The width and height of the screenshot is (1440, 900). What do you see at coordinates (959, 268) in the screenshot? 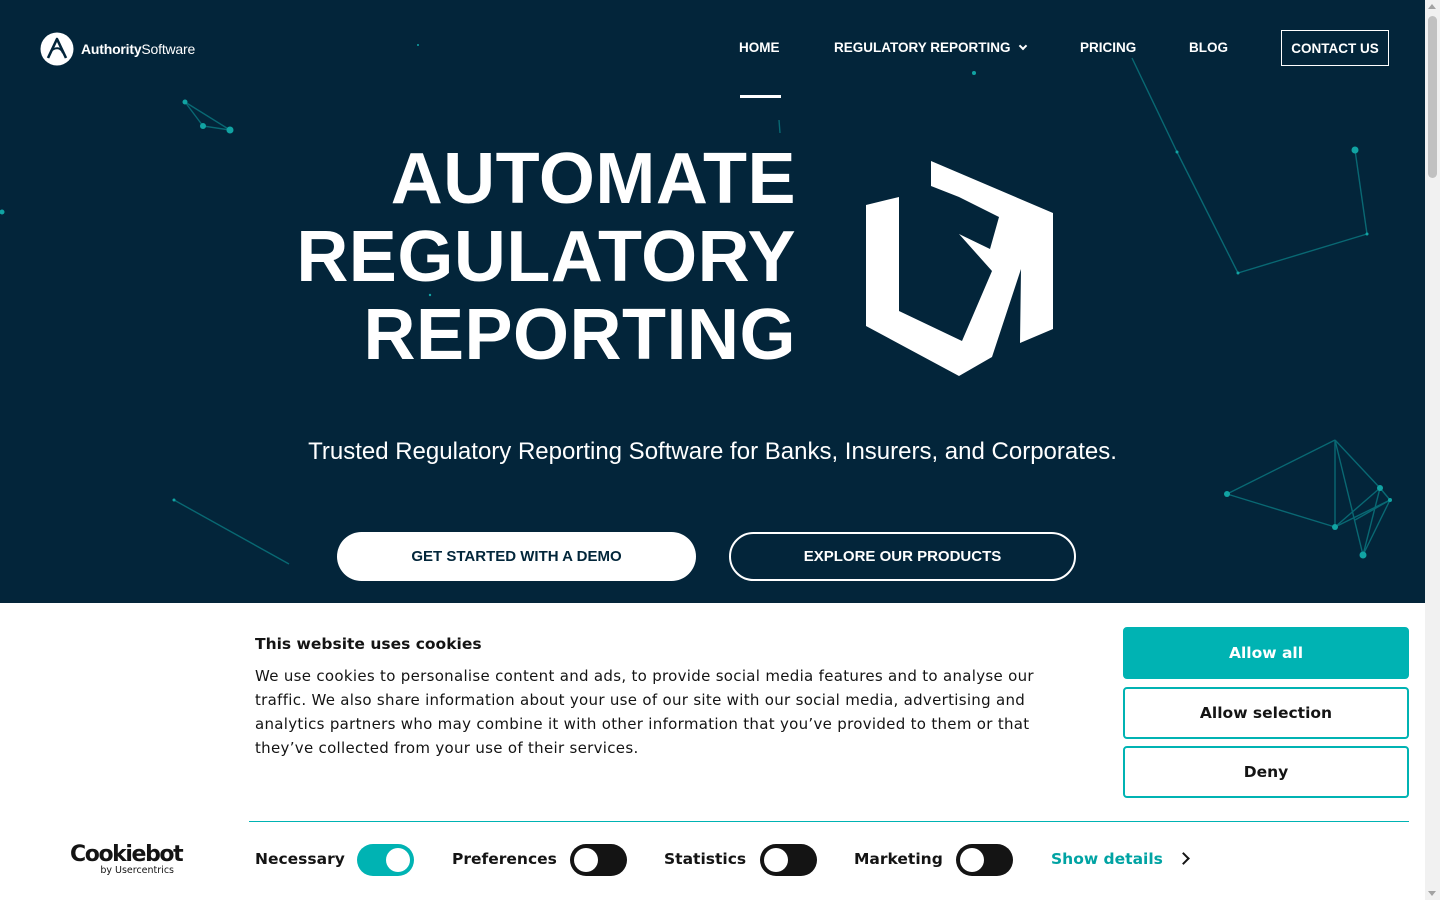
I see `hexagon-emblem-icon` at bounding box center [959, 268].